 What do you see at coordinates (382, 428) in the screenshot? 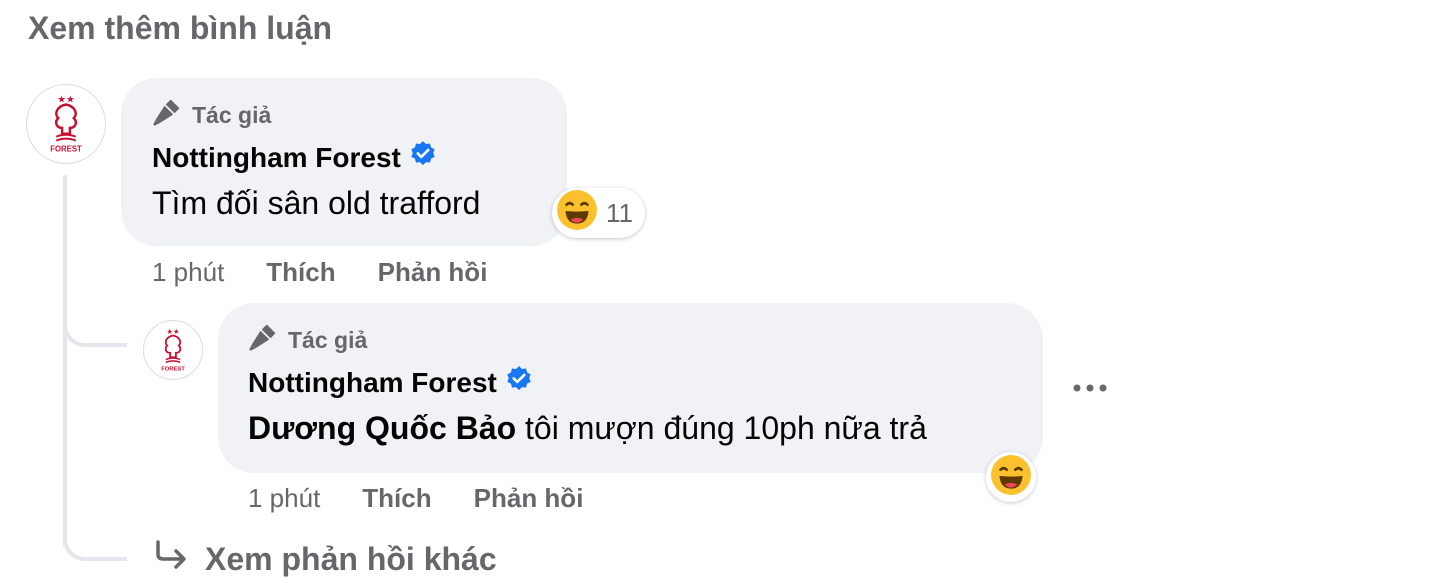
I see `mention-link: Dương Quốc Bảo` at bounding box center [382, 428].